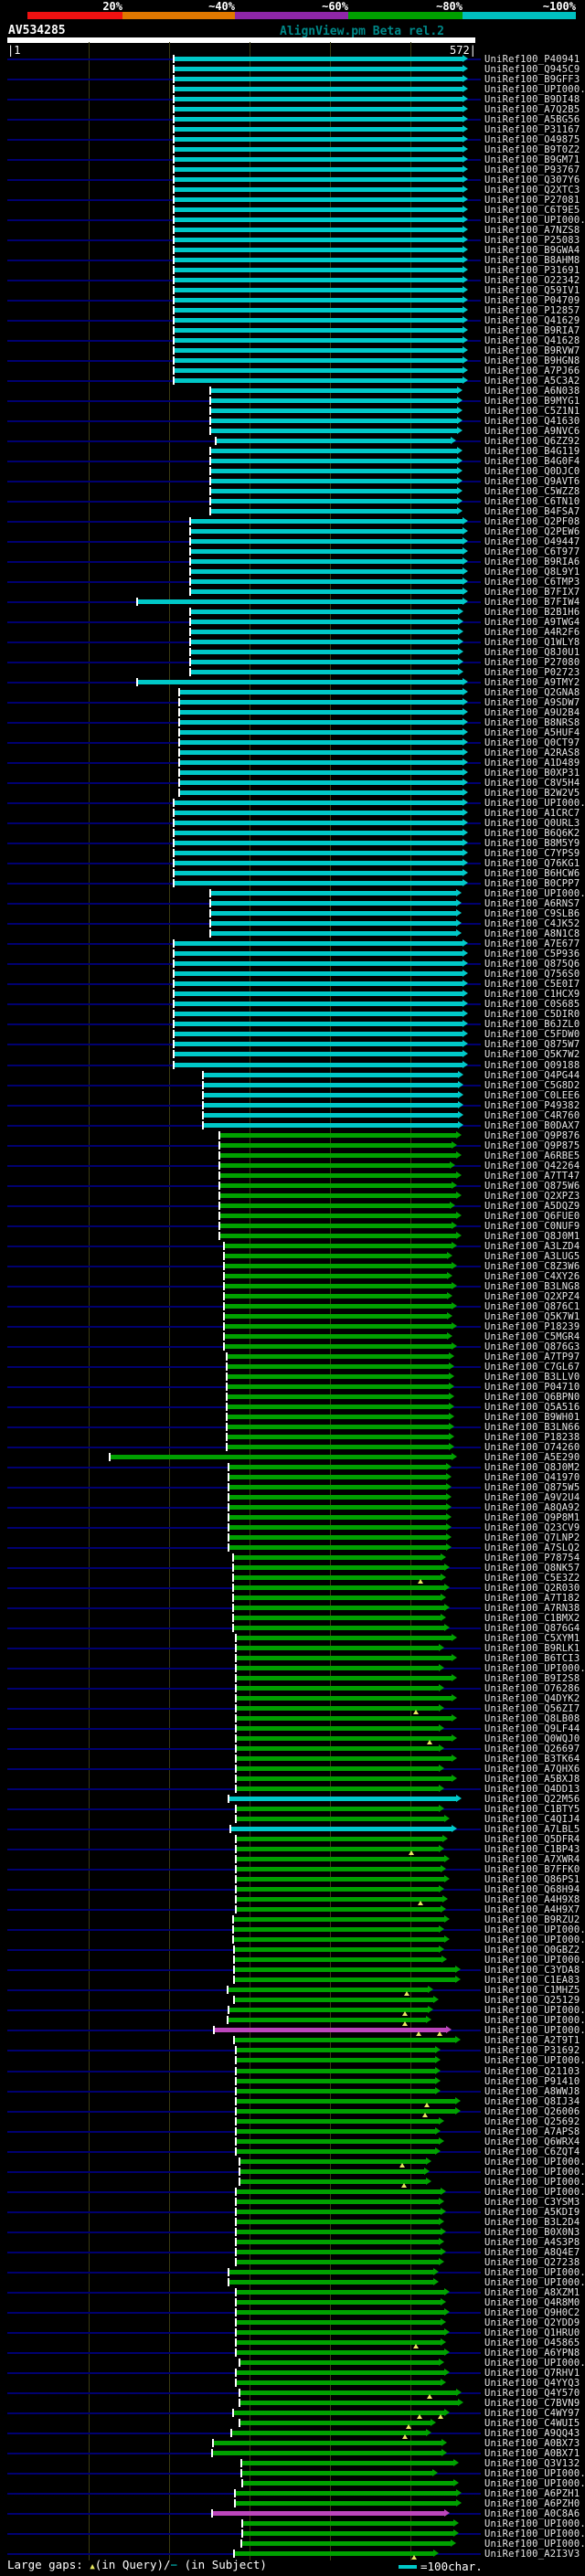 This screenshot has height=2576, width=585. What do you see at coordinates (293, 1115) in the screenshot?
I see `alignment-row: UniRef100_C4R760` at bounding box center [293, 1115].